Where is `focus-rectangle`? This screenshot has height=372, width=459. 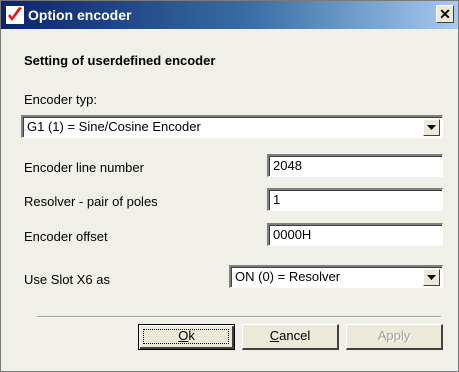 focus-rectangle is located at coordinates (186, 336).